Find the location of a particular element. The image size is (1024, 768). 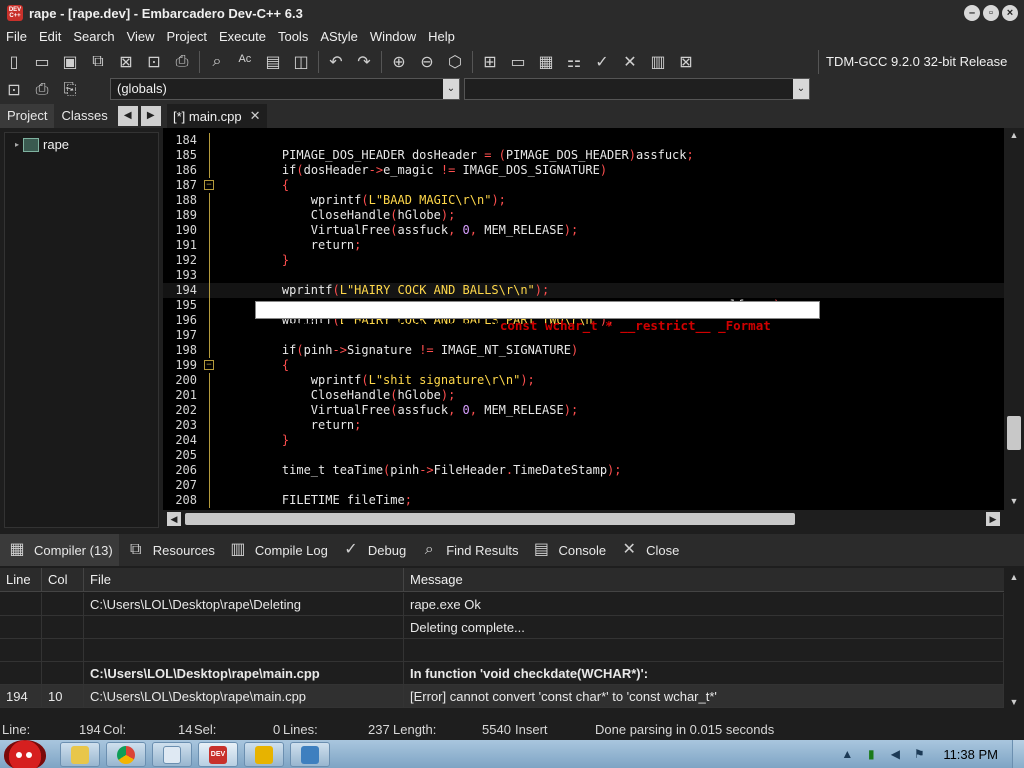

tab-find-results: ⌕ Find Results is located at coordinates (468, 550).